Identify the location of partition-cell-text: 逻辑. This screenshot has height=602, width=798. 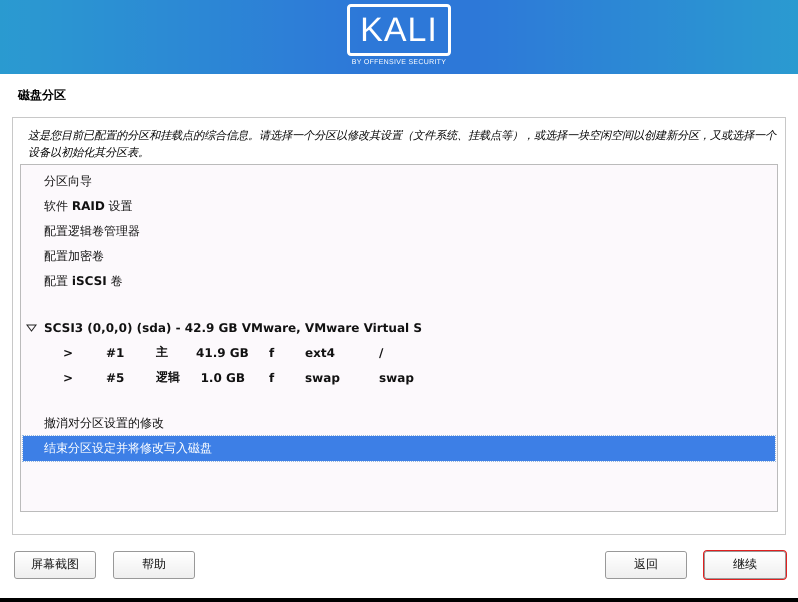
(168, 377).